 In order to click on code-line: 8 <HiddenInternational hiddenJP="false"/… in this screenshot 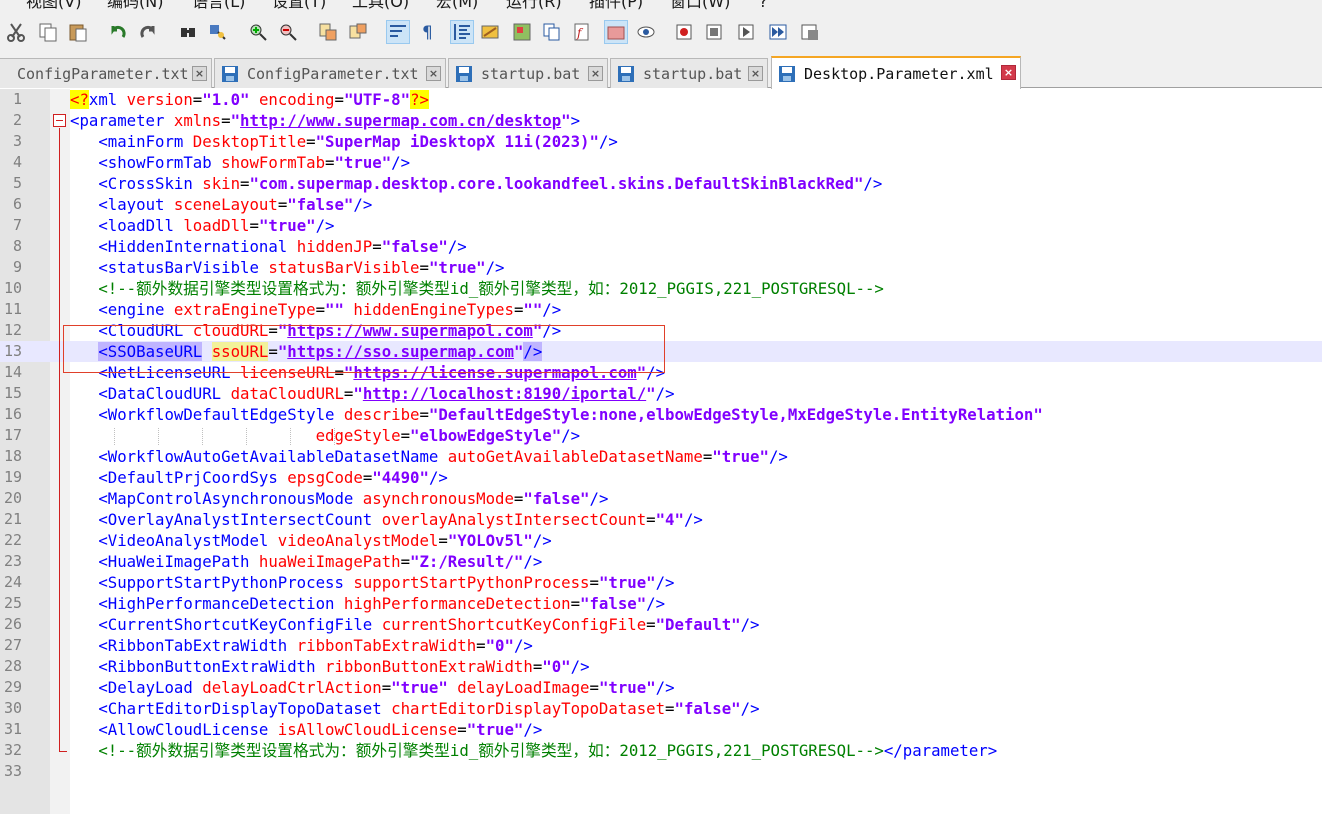, I will do `click(661, 246)`.